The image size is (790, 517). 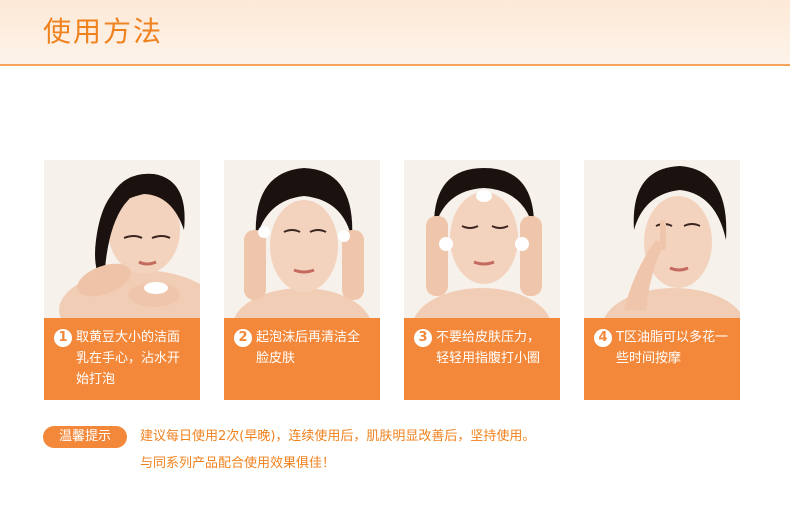 What do you see at coordinates (128, 358) in the screenshot?
I see `step-1-text: 取黄豆大小的洁面 乳在手心，沾水开 始打泡` at bounding box center [128, 358].